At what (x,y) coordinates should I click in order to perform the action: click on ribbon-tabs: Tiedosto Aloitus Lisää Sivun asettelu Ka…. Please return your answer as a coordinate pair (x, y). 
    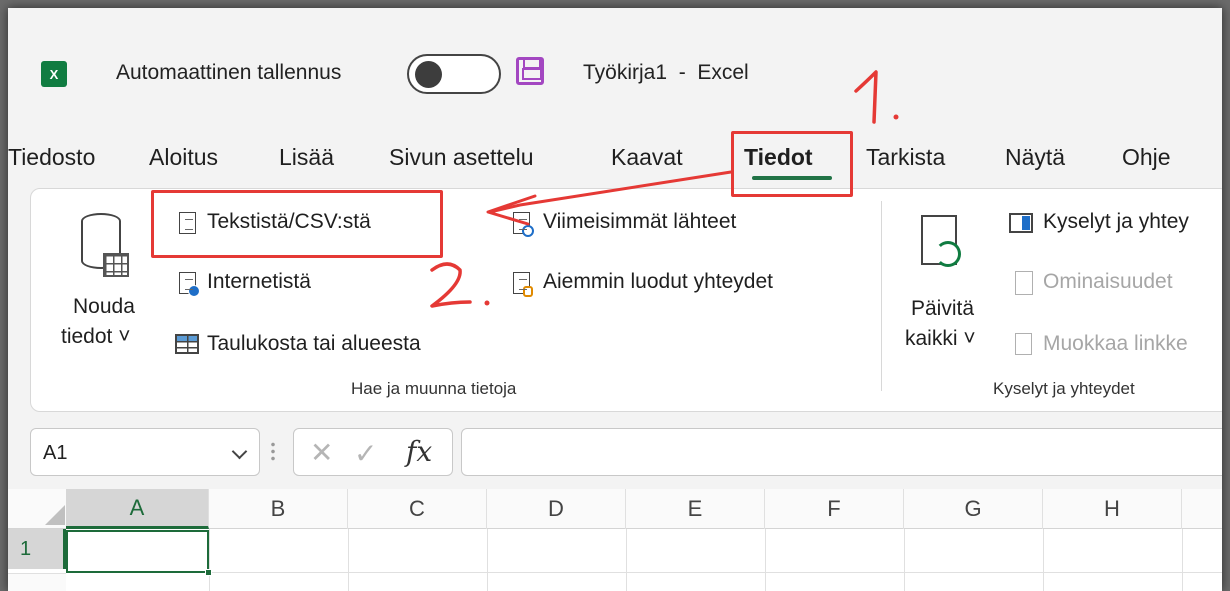
    Looking at the image, I should click on (615, 160).